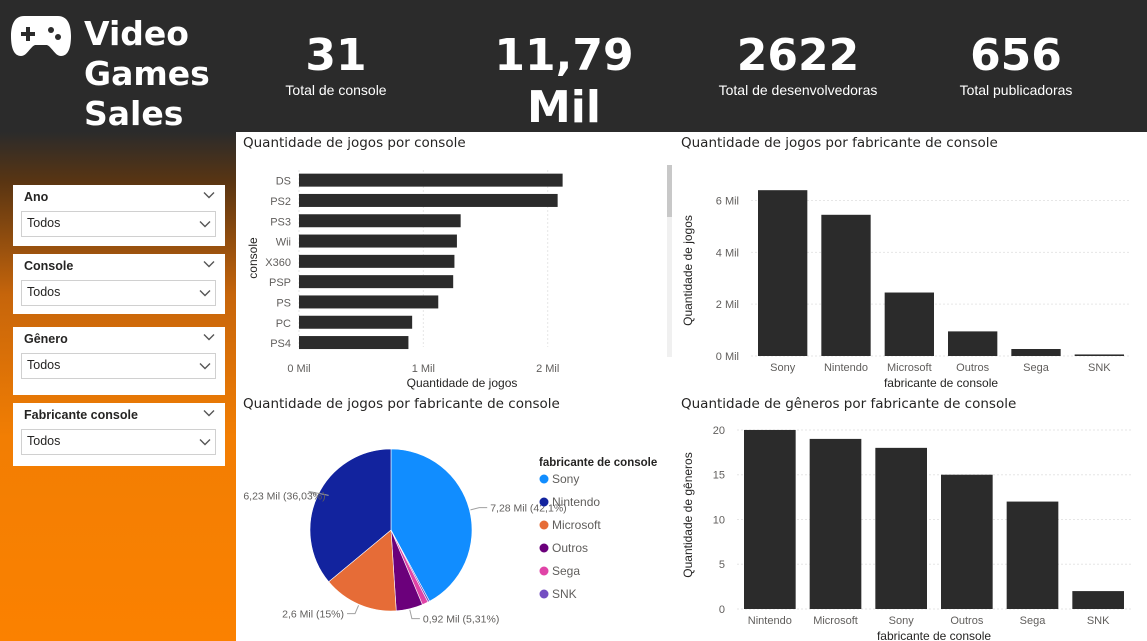 Image resolution: width=1147 pixels, height=641 pixels. I want to click on app-title: Video Games Sales, so click(147, 73).